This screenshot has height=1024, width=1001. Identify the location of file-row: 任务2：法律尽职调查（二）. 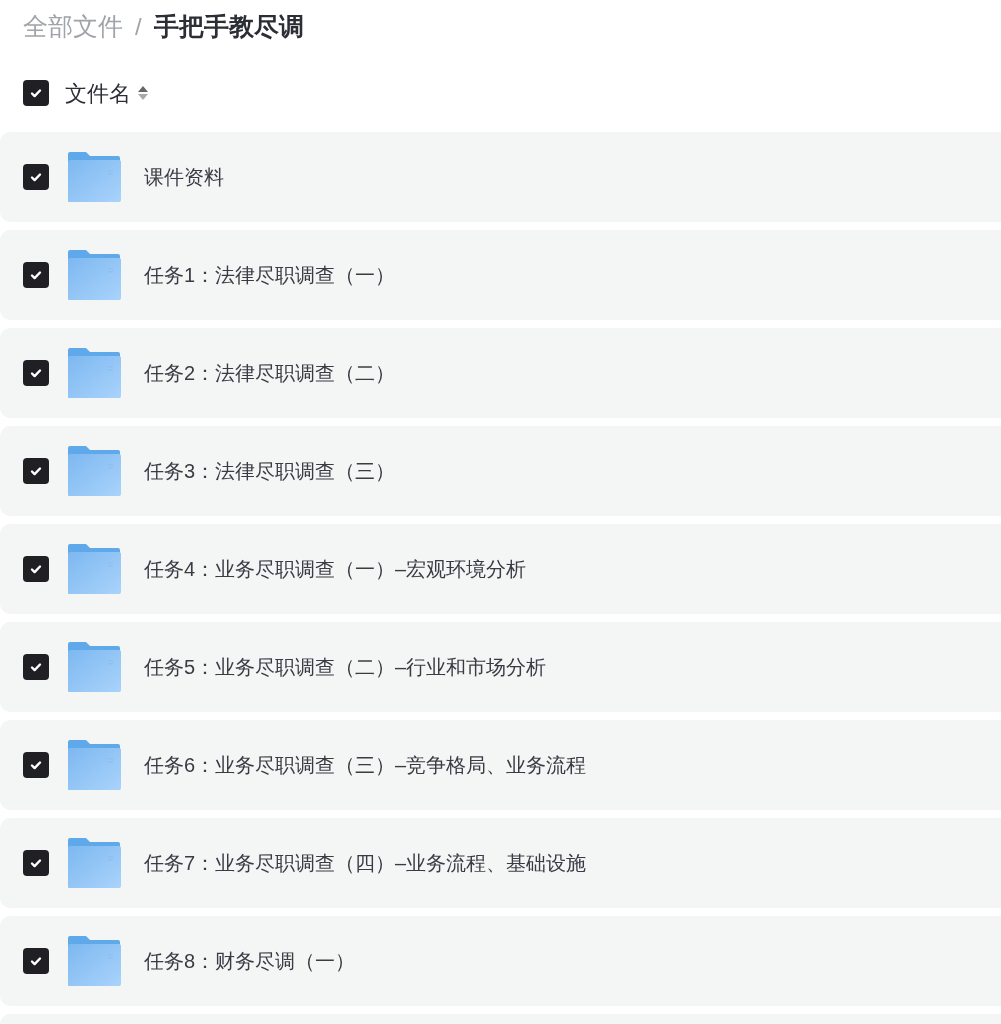
(500, 373).